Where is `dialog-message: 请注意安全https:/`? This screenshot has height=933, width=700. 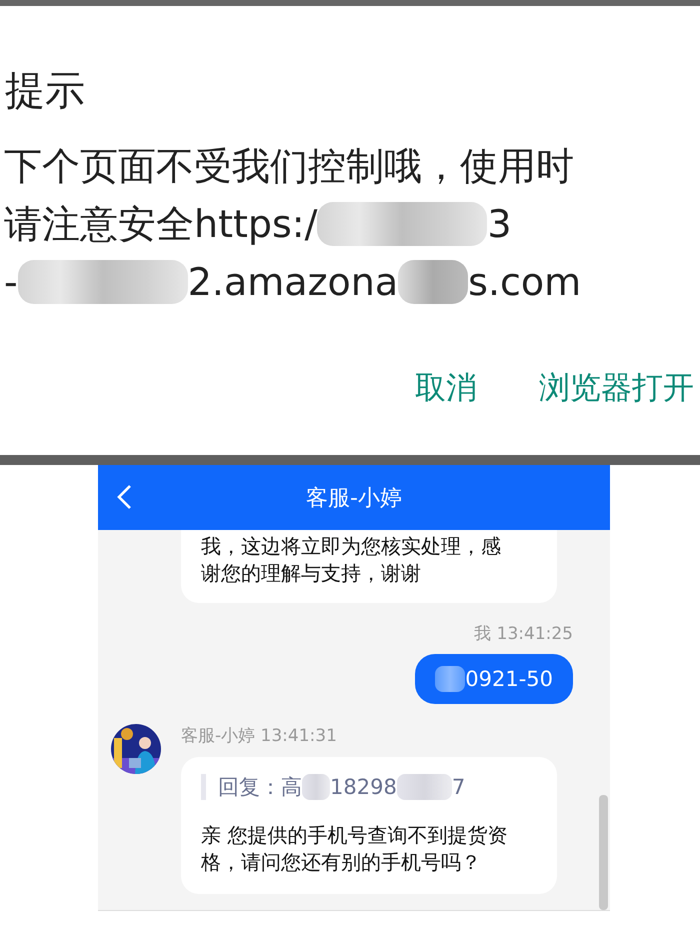
dialog-message: 请注意安全https:/ is located at coordinates (161, 224).